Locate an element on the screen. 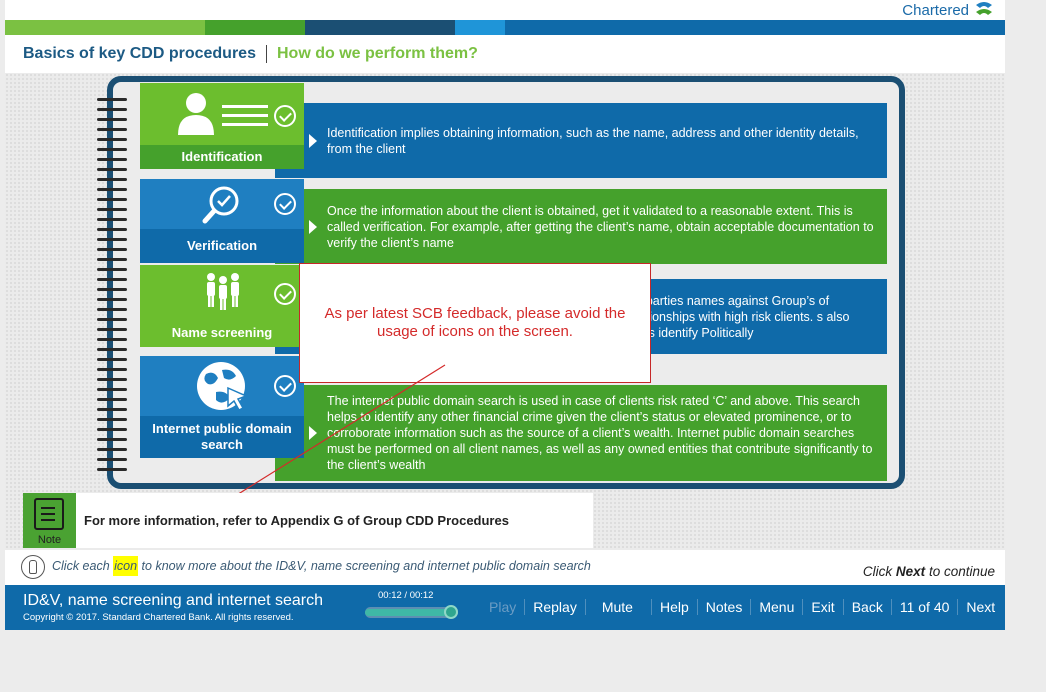 This screenshot has width=1046, height=692. internet-search-card: Internet public domain search is located at coordinates (222, 408).